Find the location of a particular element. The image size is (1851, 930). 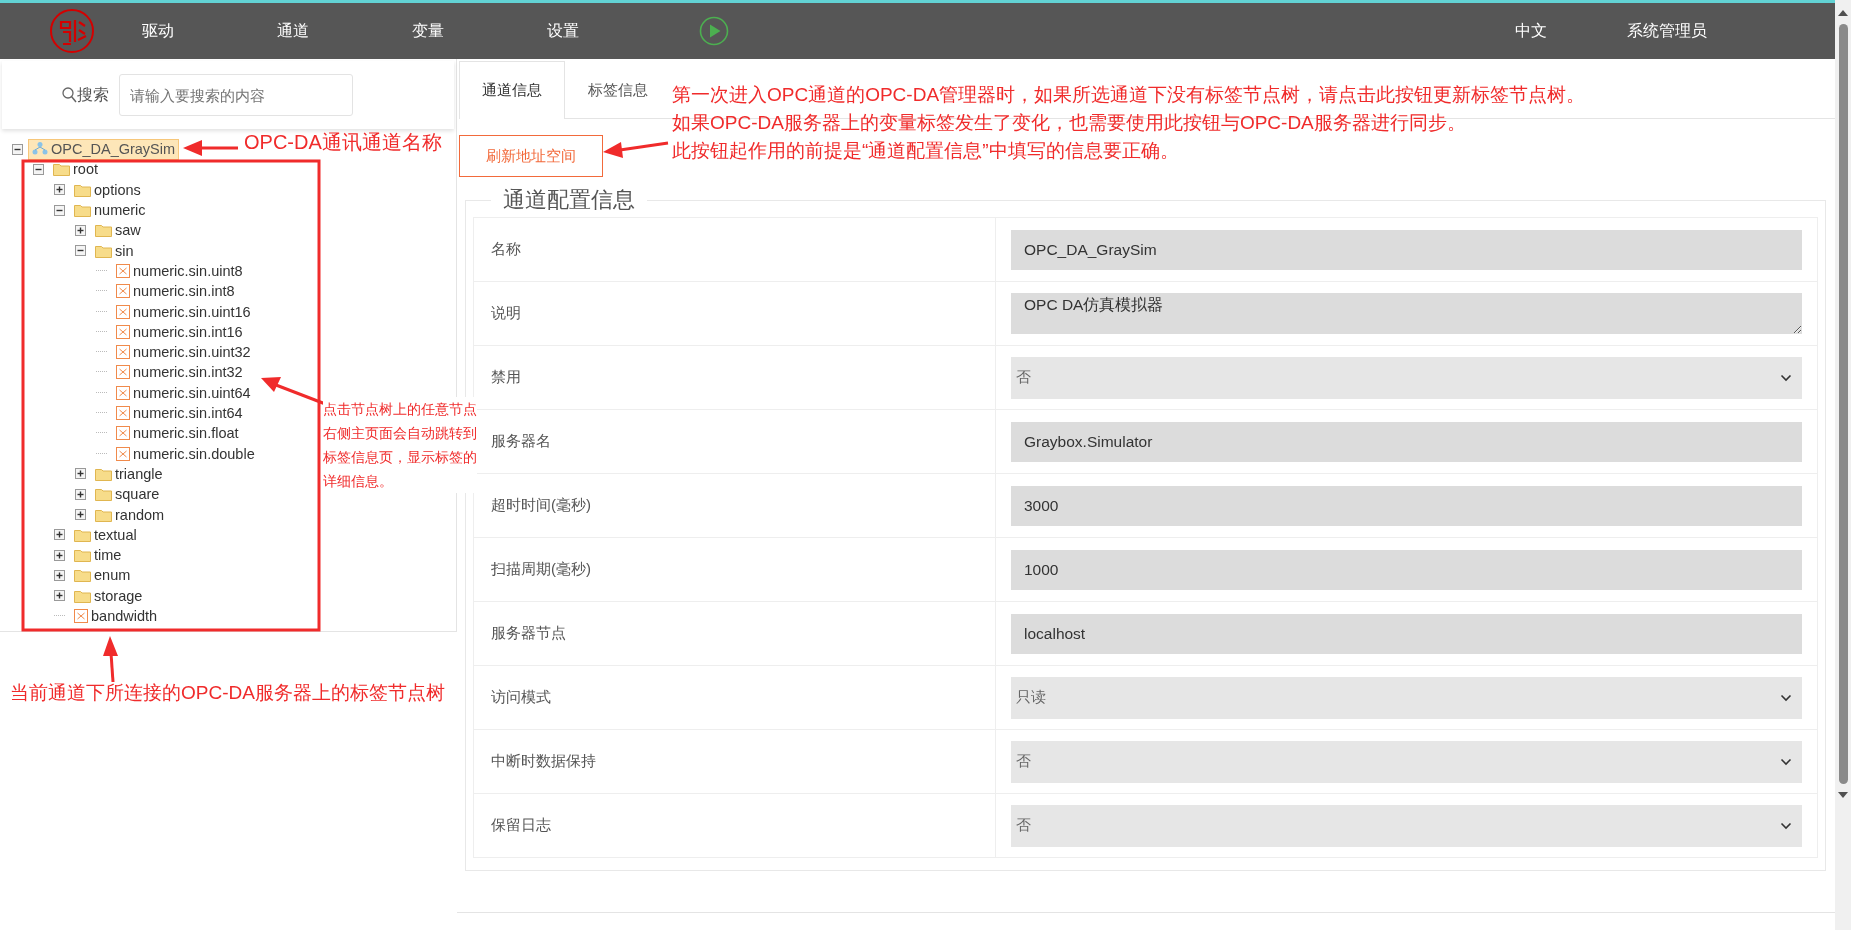

text-field: OPC_DA_GraySim is located at coordinates (1406, 249).